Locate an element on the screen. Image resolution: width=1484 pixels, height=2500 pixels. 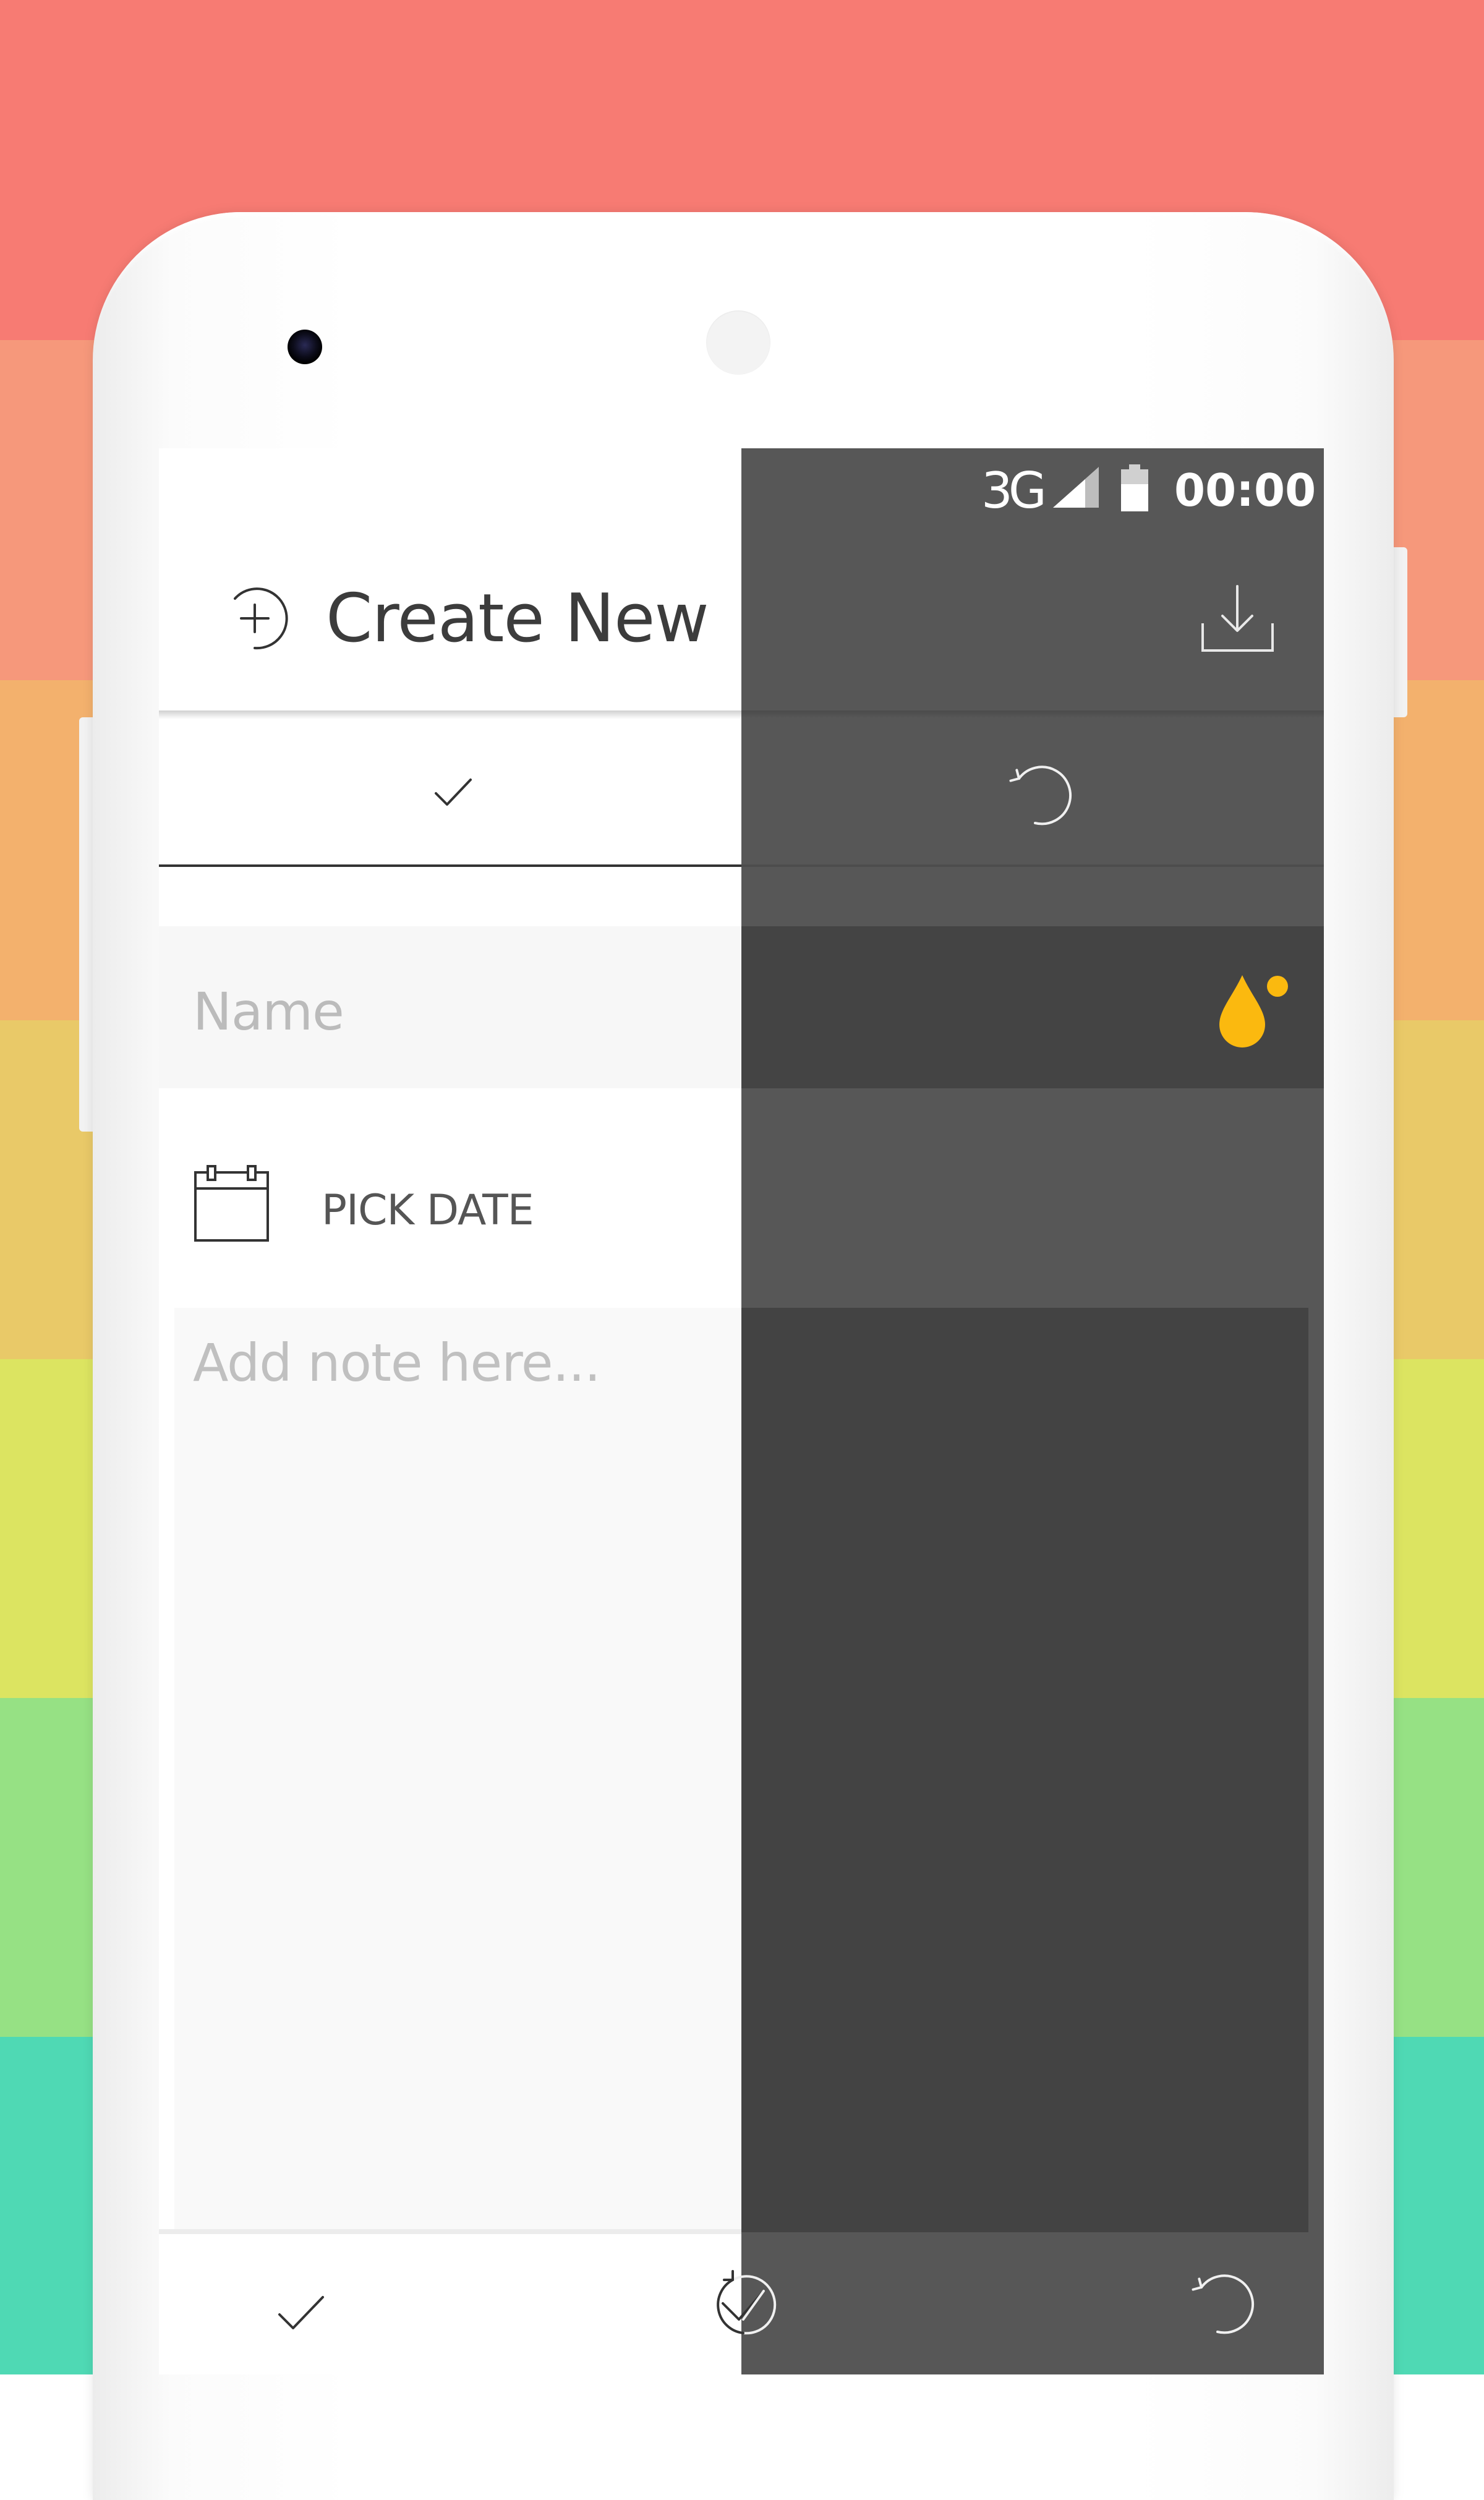
dark-tab-line is located at coordinates (1032, 865).